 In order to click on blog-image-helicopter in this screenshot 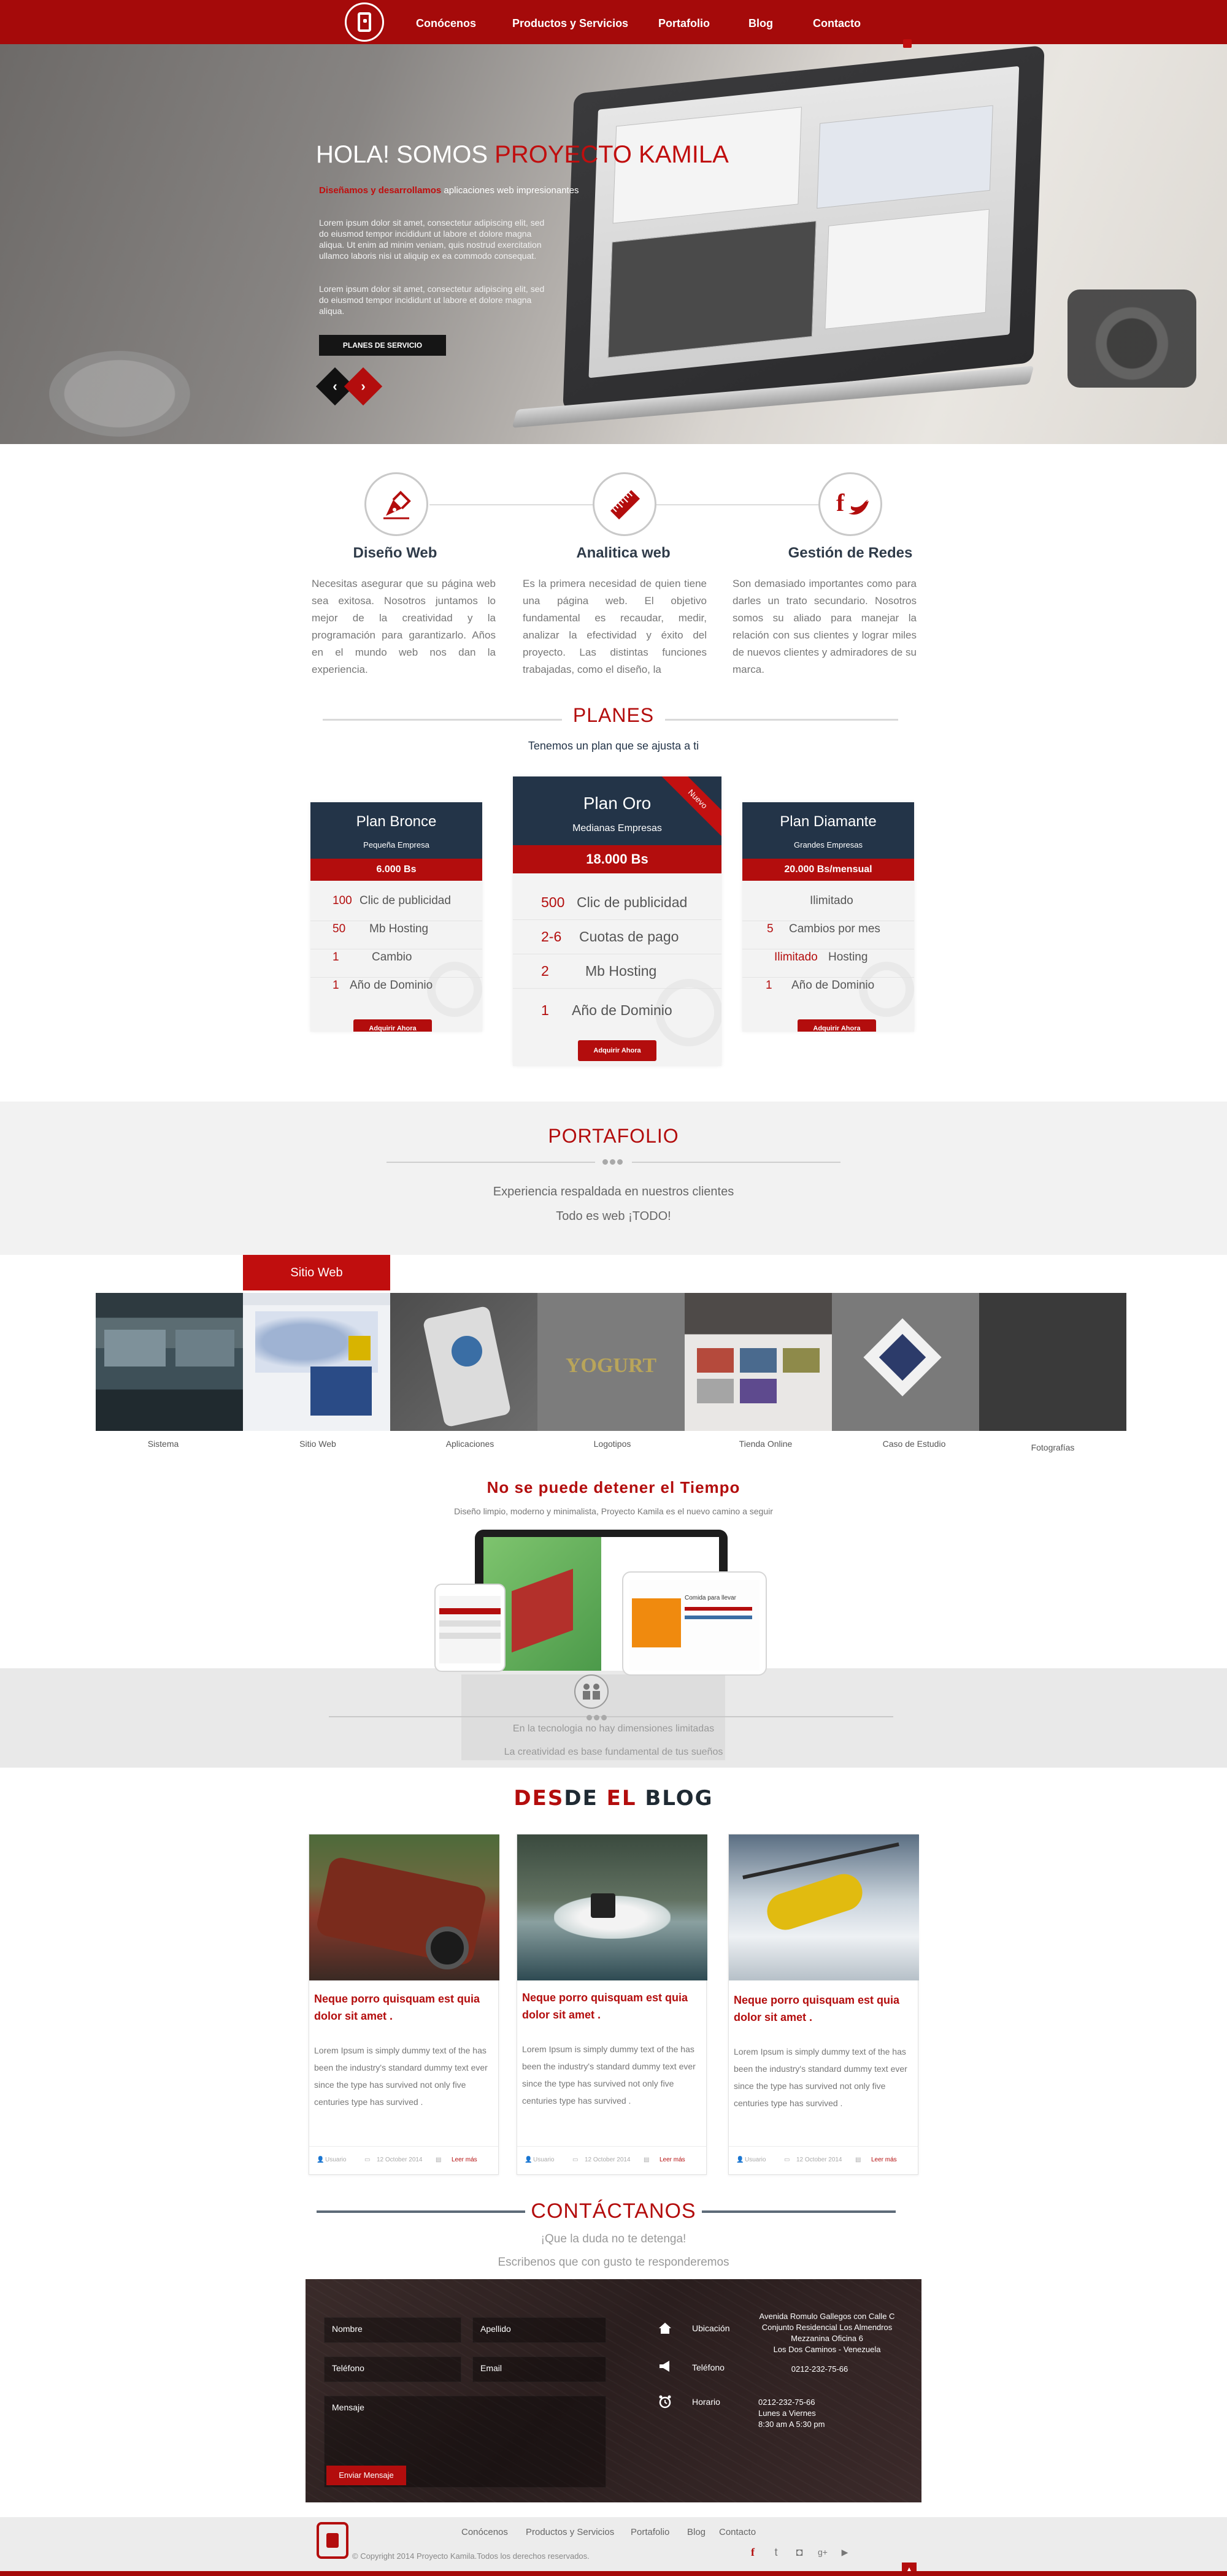, I will do `click(824, 1907)`.